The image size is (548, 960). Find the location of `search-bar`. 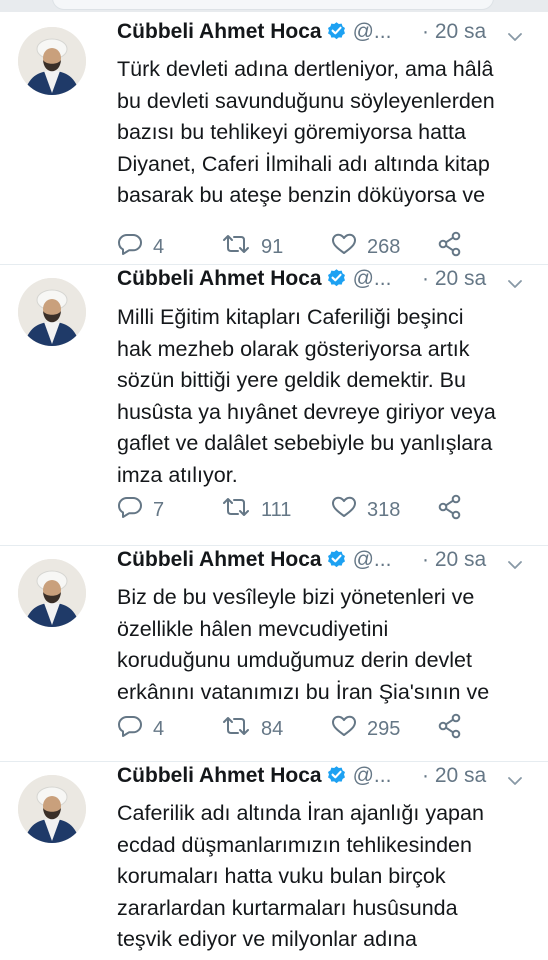

search-bar is located at coordinates (273, 5).